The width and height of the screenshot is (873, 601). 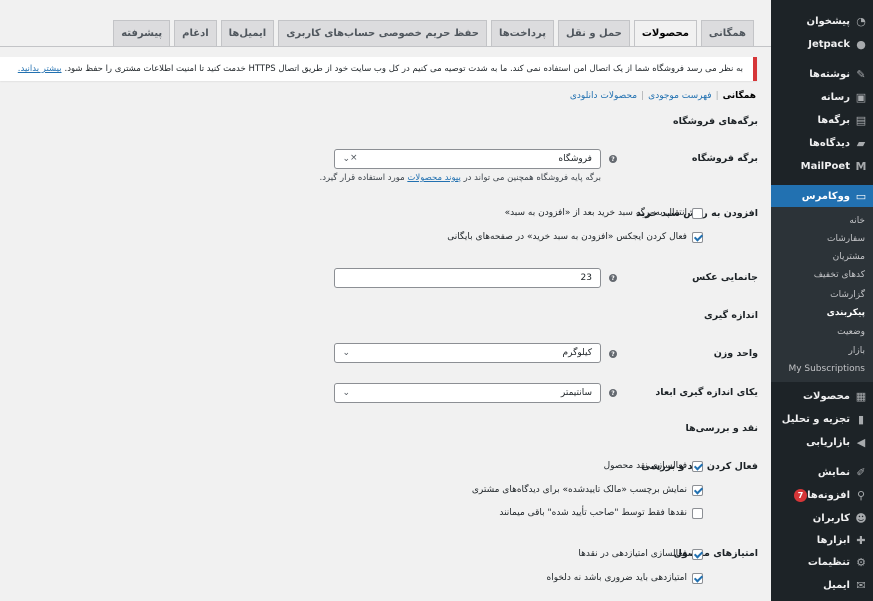 I want to click on page-icon: ▤, so click(x=861, y=120).